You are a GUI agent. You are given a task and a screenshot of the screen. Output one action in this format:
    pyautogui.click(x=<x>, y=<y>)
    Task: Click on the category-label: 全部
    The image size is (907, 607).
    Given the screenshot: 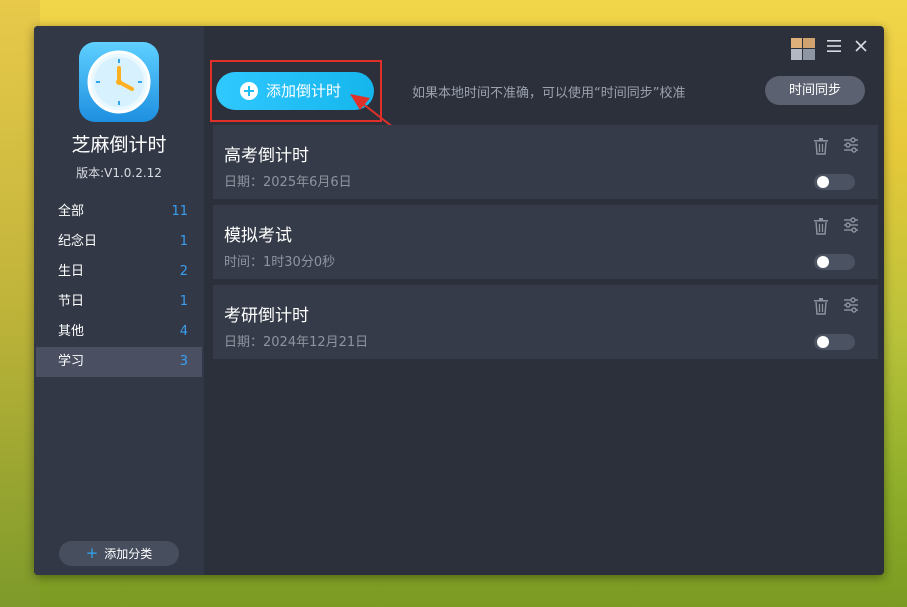 What is the action you would take?
    pyautogui.click(x=71, y=211)
    